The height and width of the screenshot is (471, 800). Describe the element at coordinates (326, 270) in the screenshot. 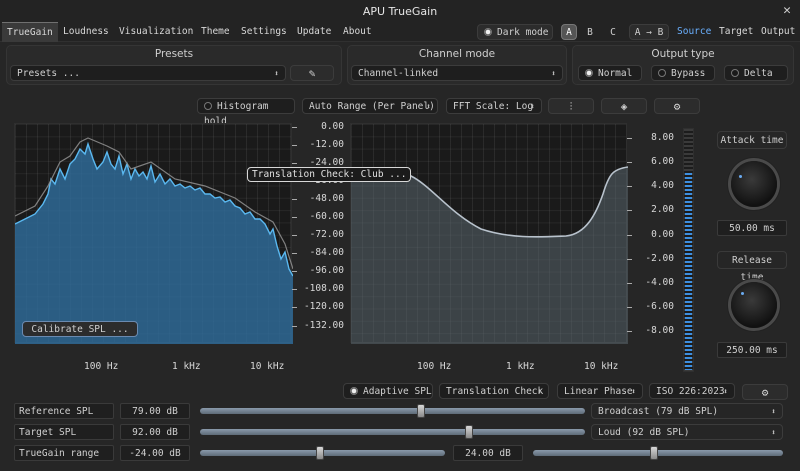

I see `db-tick-label: -96.00` at that location.